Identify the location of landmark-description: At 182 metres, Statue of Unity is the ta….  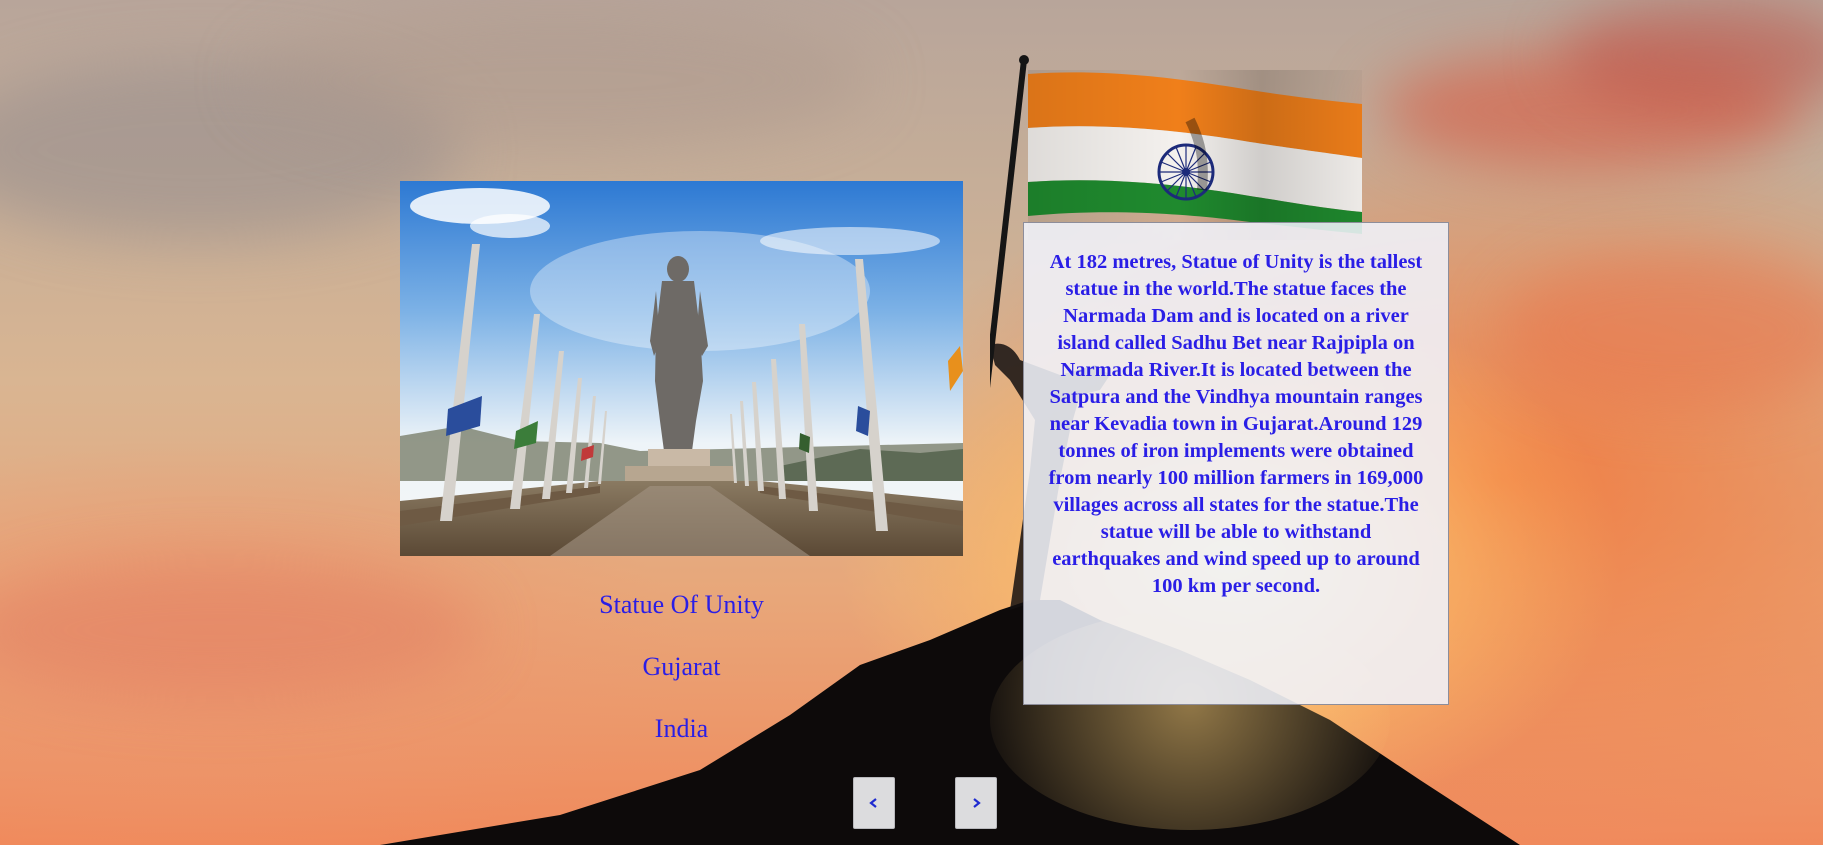
(1236, 424).